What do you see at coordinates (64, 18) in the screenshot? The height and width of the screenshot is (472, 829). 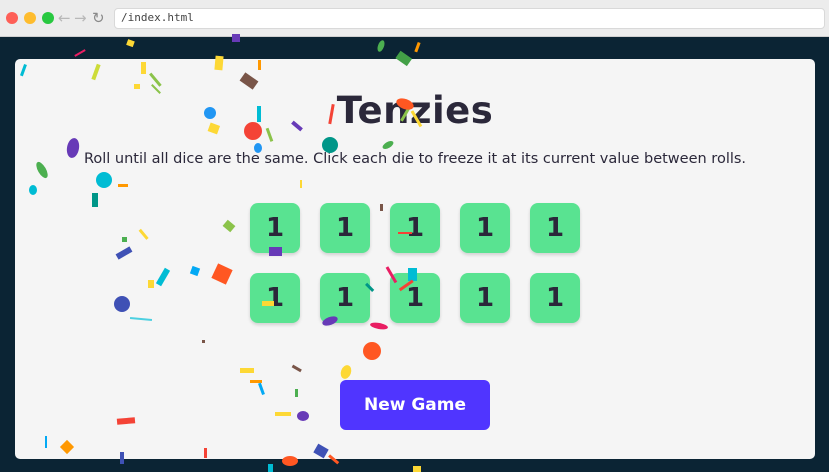 I see `arrow-left-icon: ←` at bounding box center [64, 18].